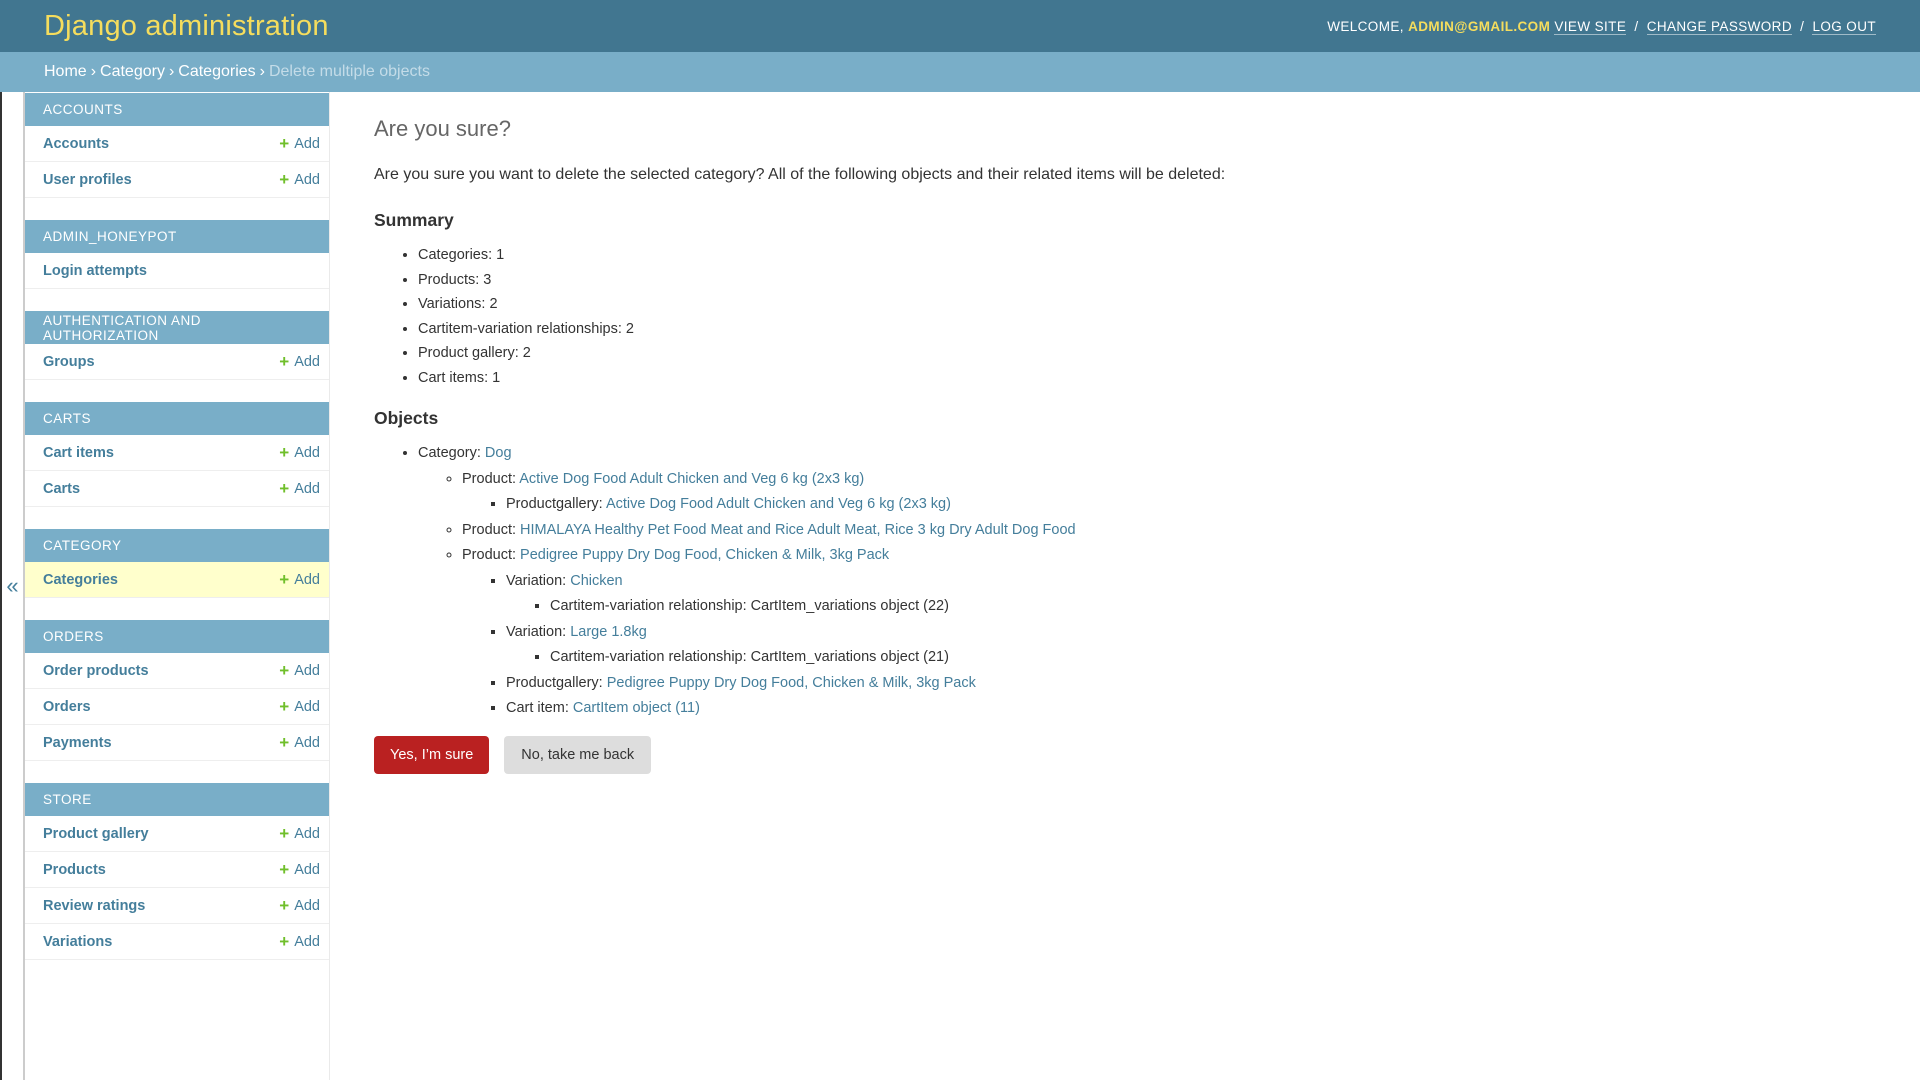 The image size is (1920, 1080). What do you see at coordinates (608, 632) in the screenshot?
I see `object-link: Large 1.8kg` at bounding box center [608, 632].